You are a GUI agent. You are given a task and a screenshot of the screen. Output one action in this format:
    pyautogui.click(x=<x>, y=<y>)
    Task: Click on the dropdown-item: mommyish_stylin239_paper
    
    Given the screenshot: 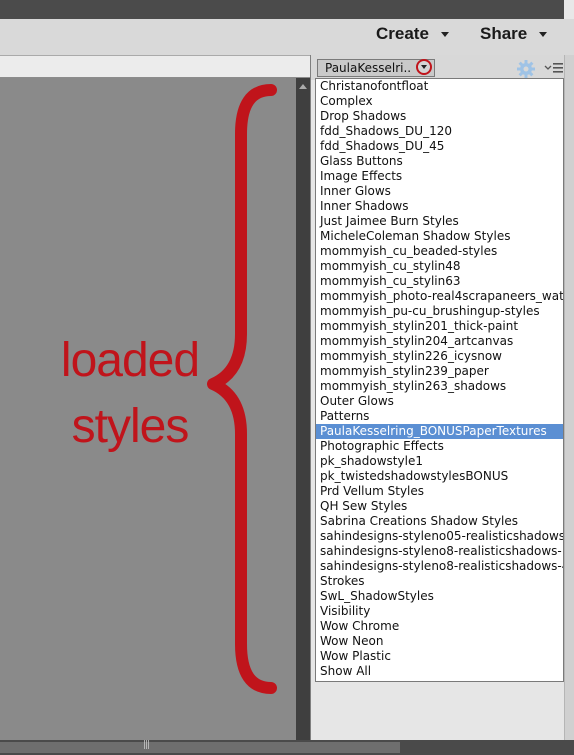 What is the action you would take?
    pyautogui.click(x=439, y=371)
    